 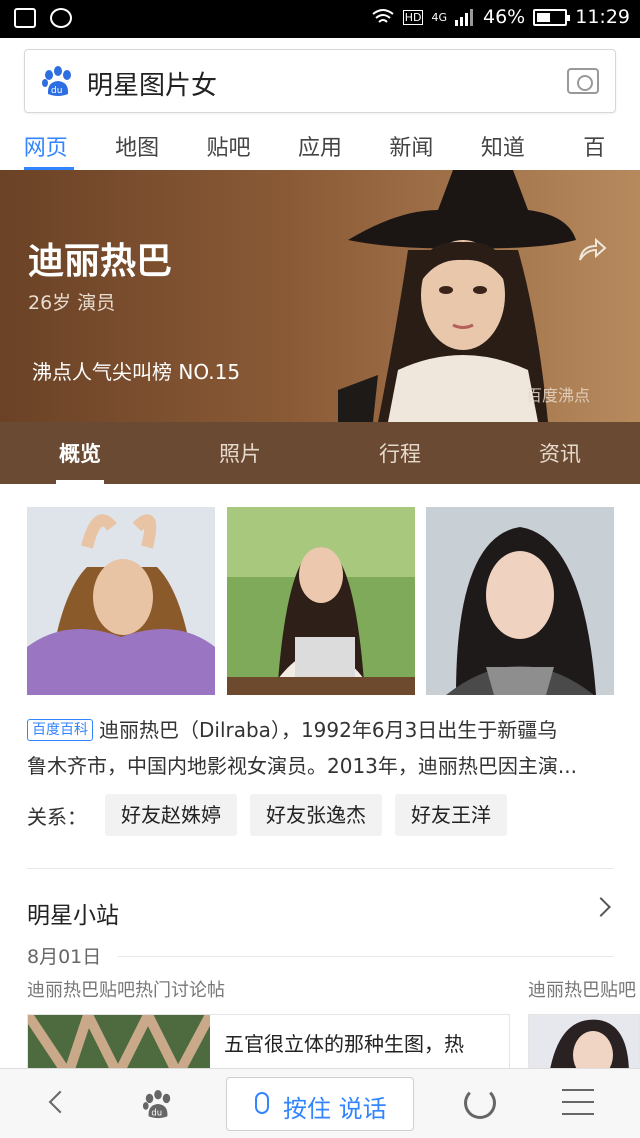 What do you see at coordinates (344, 1044) in the screenshot?
I see `post-title: 五官很立体的那种生图，热` at bounding box center [344, 1044].